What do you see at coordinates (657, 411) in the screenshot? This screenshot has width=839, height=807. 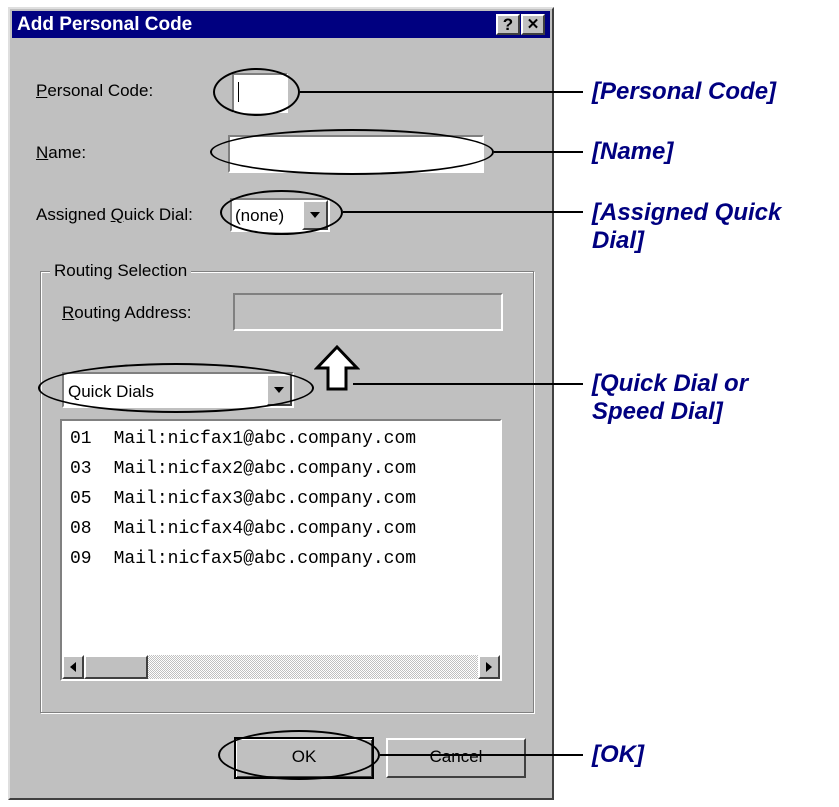 I see `callout-dial-list-line2: Speed Dial]` at bounding box center [657, 411].